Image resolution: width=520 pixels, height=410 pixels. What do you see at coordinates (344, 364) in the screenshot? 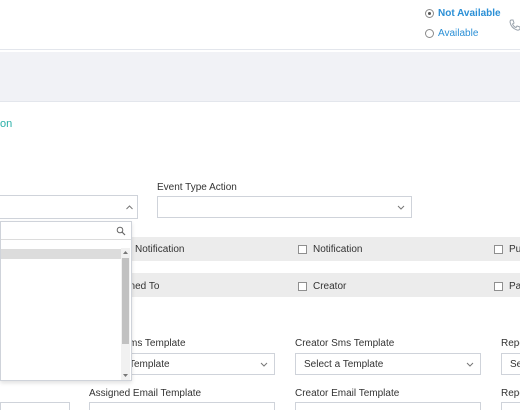
I see `creator-sms-template-value: Select a Template` at bounding box center [344, 364].